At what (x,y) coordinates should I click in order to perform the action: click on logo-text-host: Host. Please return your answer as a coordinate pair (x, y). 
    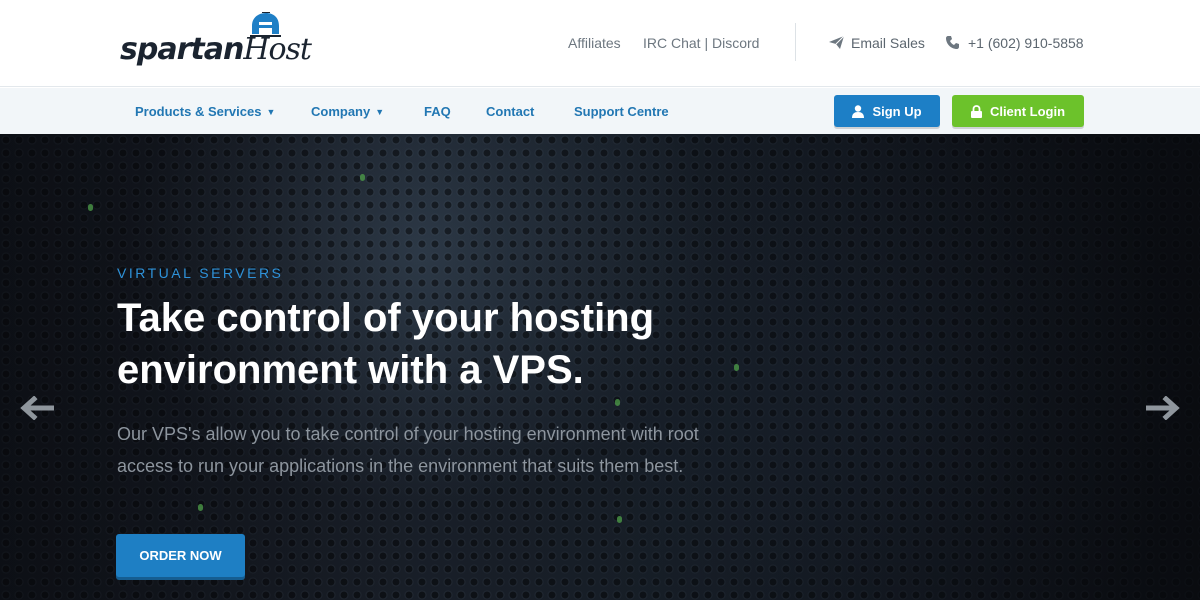
    Looking at the image, I should click on (277, 49).